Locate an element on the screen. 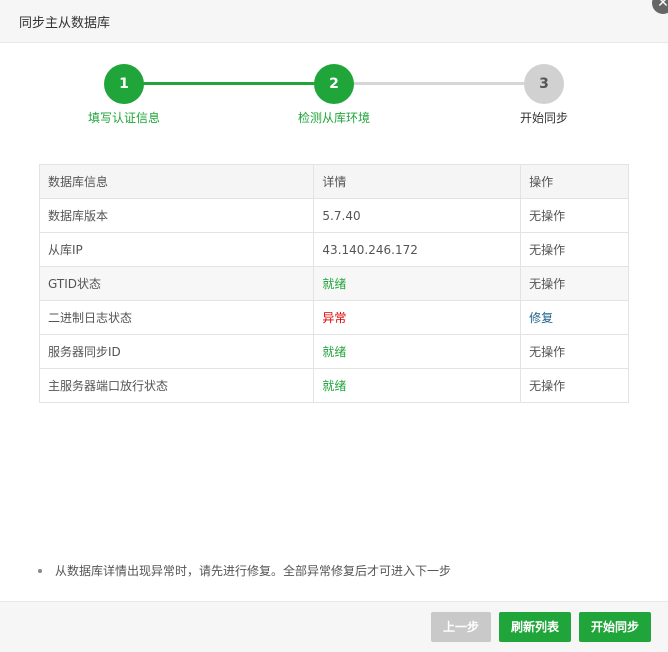  row-name: 服务器同步ID is located at coordinates (176, 351).